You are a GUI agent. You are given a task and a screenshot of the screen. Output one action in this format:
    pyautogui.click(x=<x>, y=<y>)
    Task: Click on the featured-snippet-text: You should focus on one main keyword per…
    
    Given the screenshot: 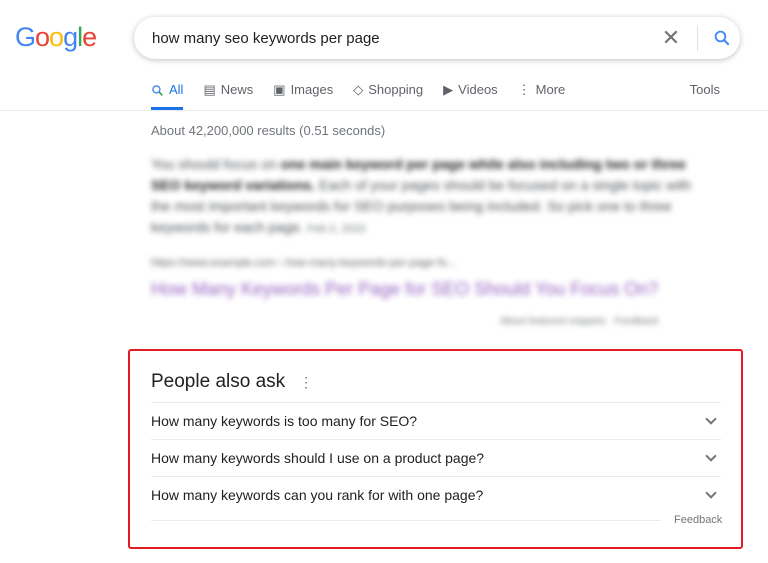 What is the action you would take?
    pyautogui.click(x=421, y=195)
    